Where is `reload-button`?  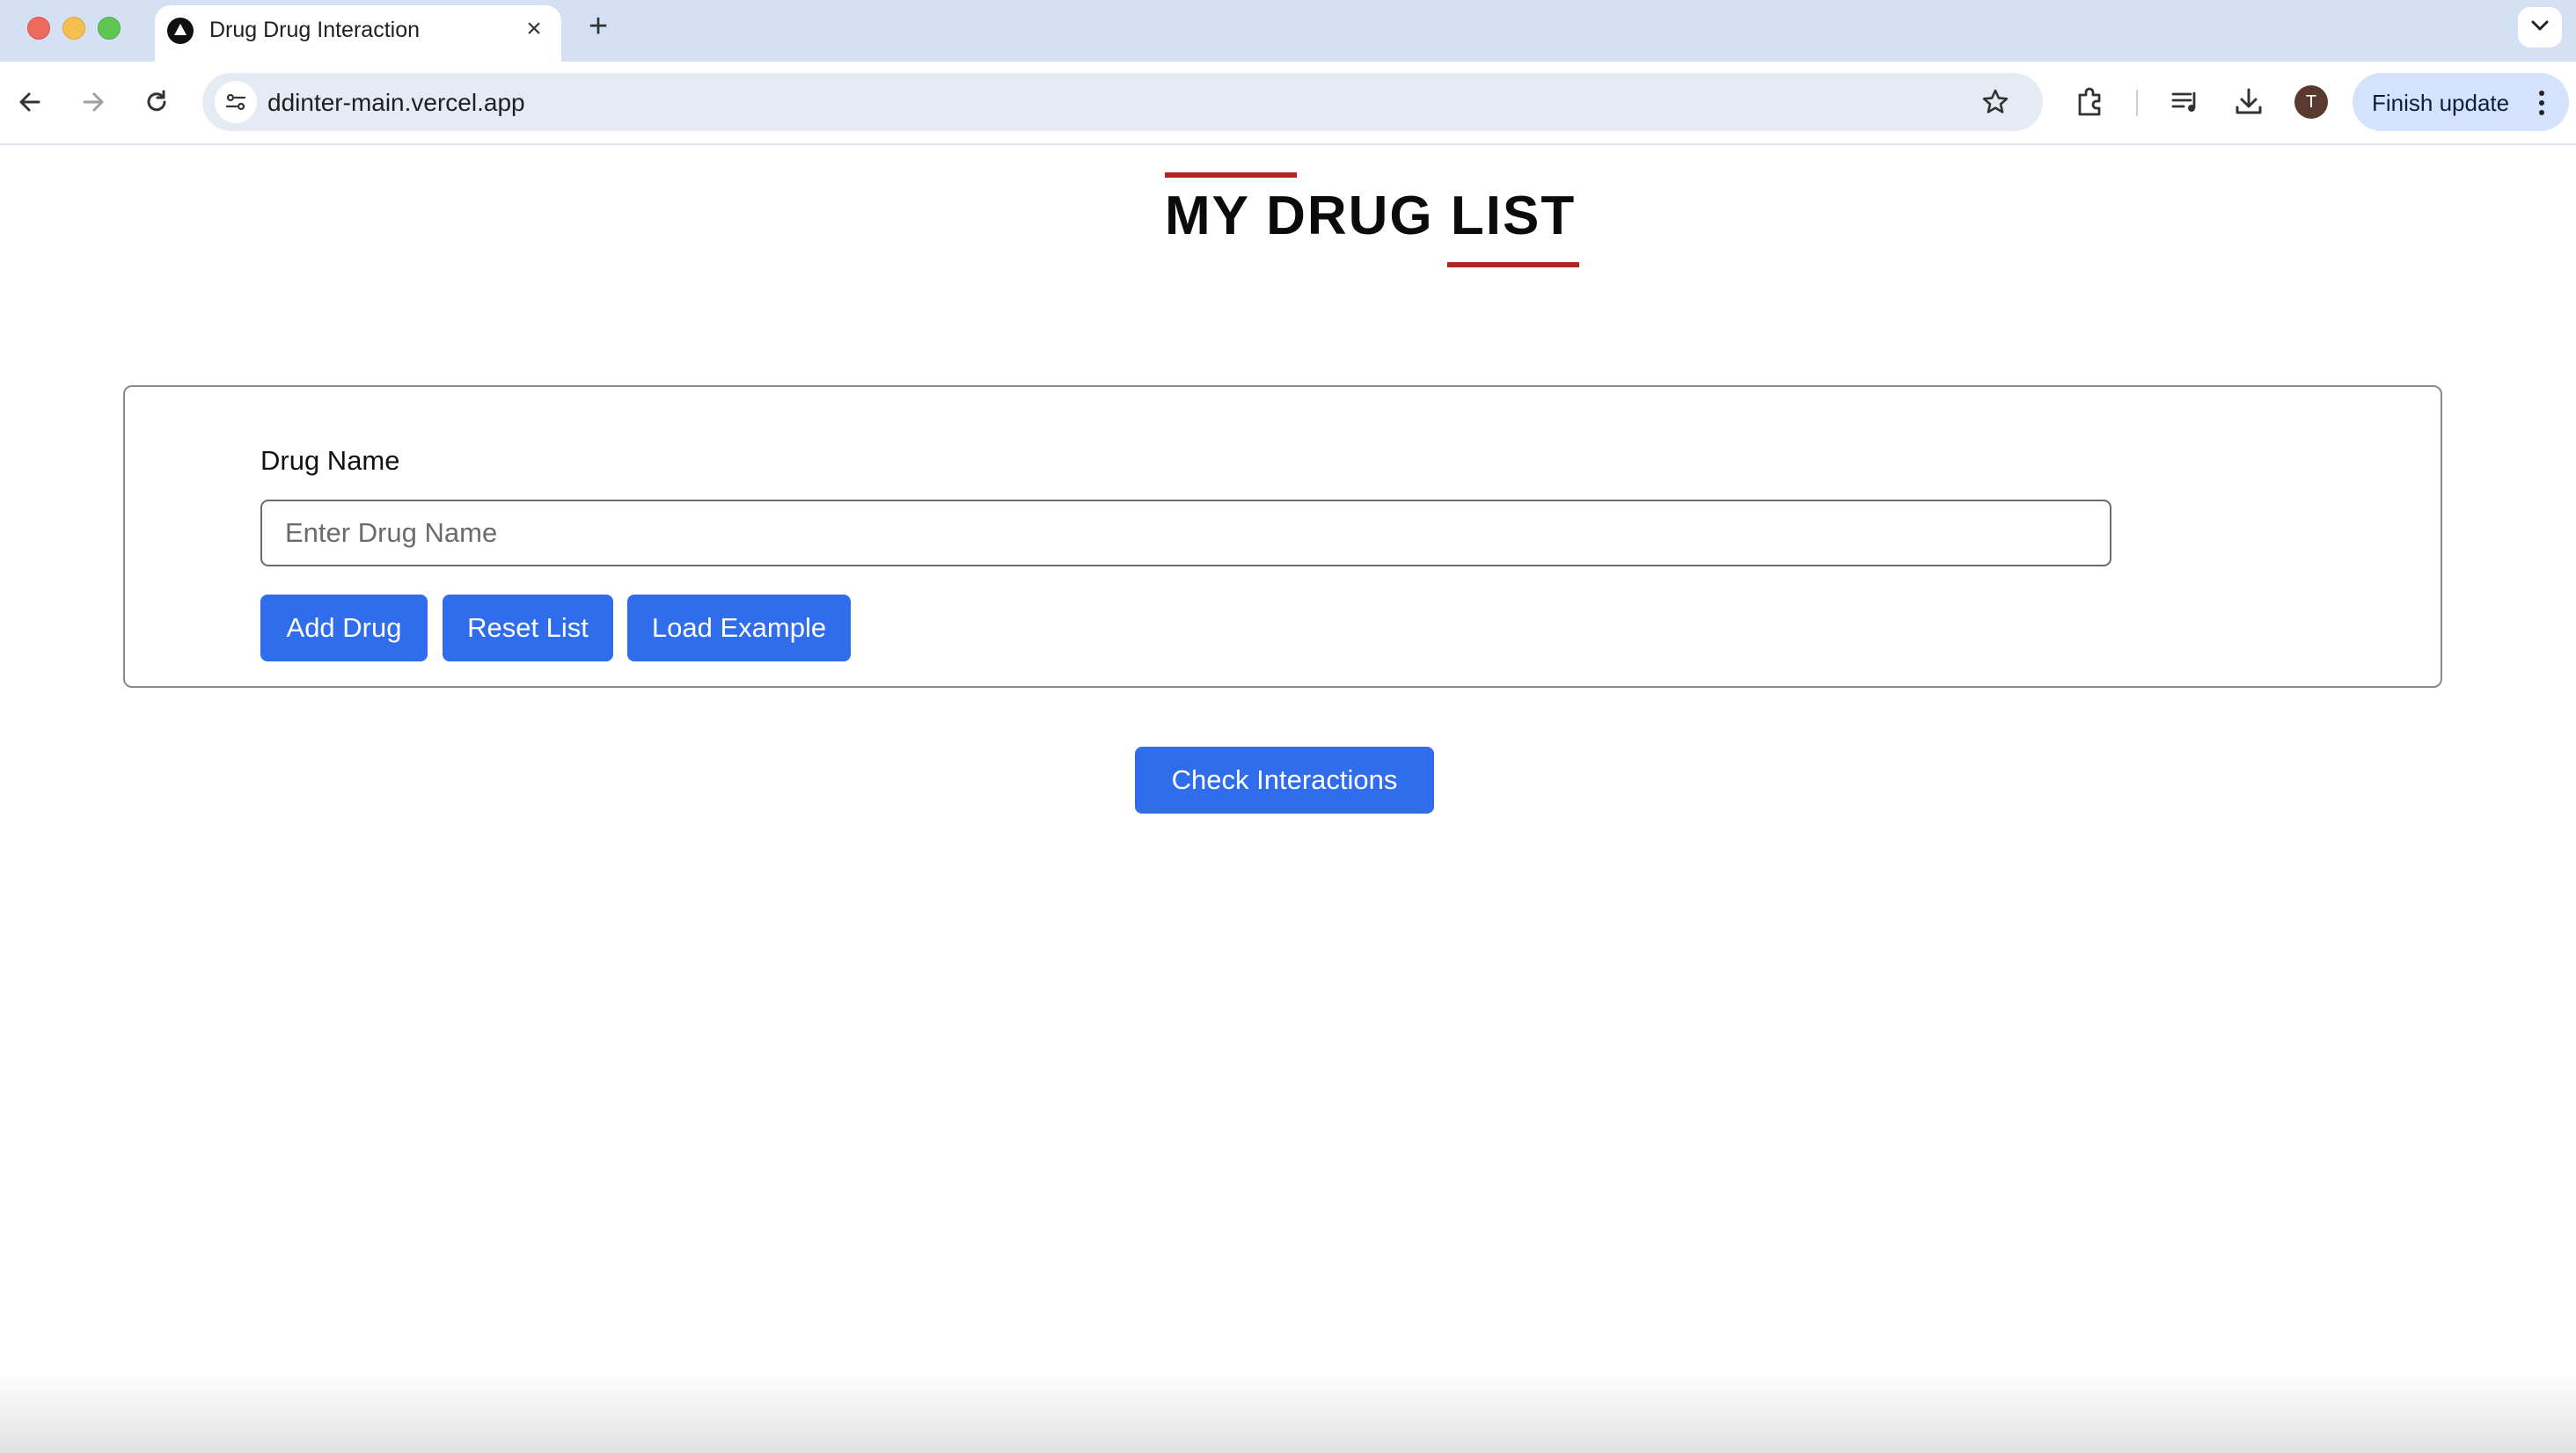
reload-button is located at coordinates (156, 102).